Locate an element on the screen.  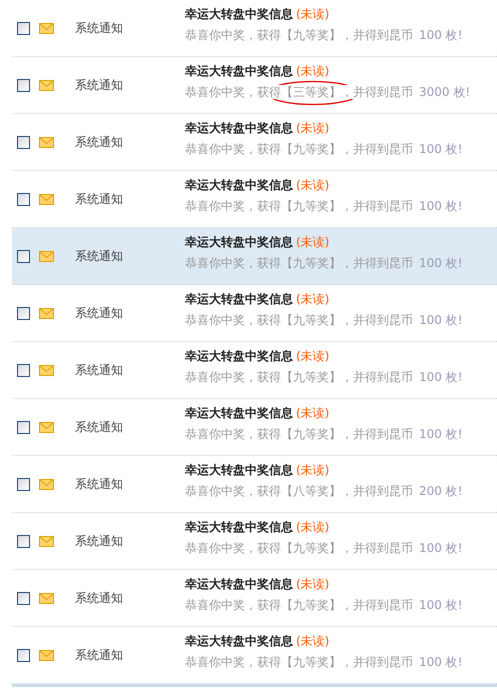
message-row: 系统通知 幸运大转盘中奖信息 (未读) 恭喜你中奖，获得【三等奖】，并得到昆币 3000 枚! is located at coordinates (254, 85).